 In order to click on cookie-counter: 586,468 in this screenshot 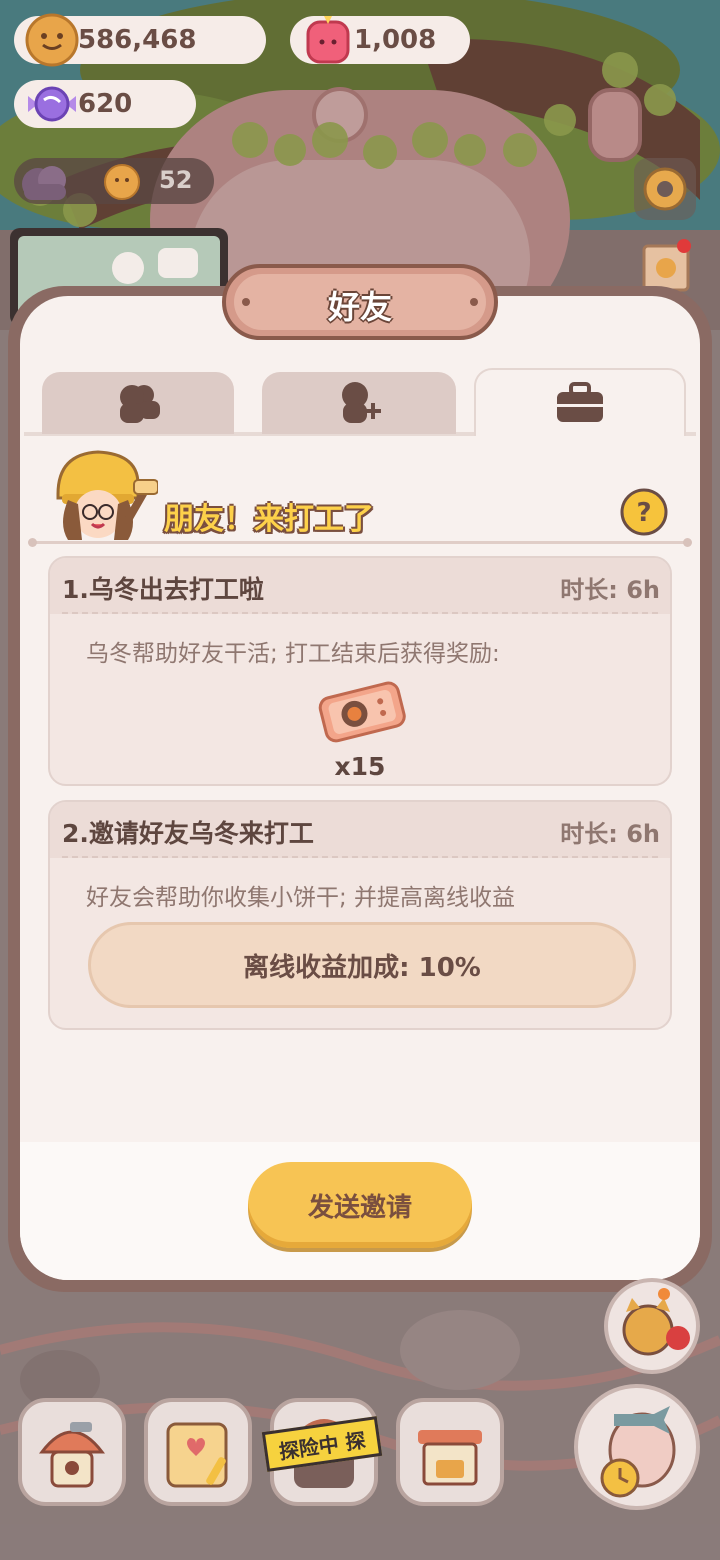, I will do `click(140, 40)`.